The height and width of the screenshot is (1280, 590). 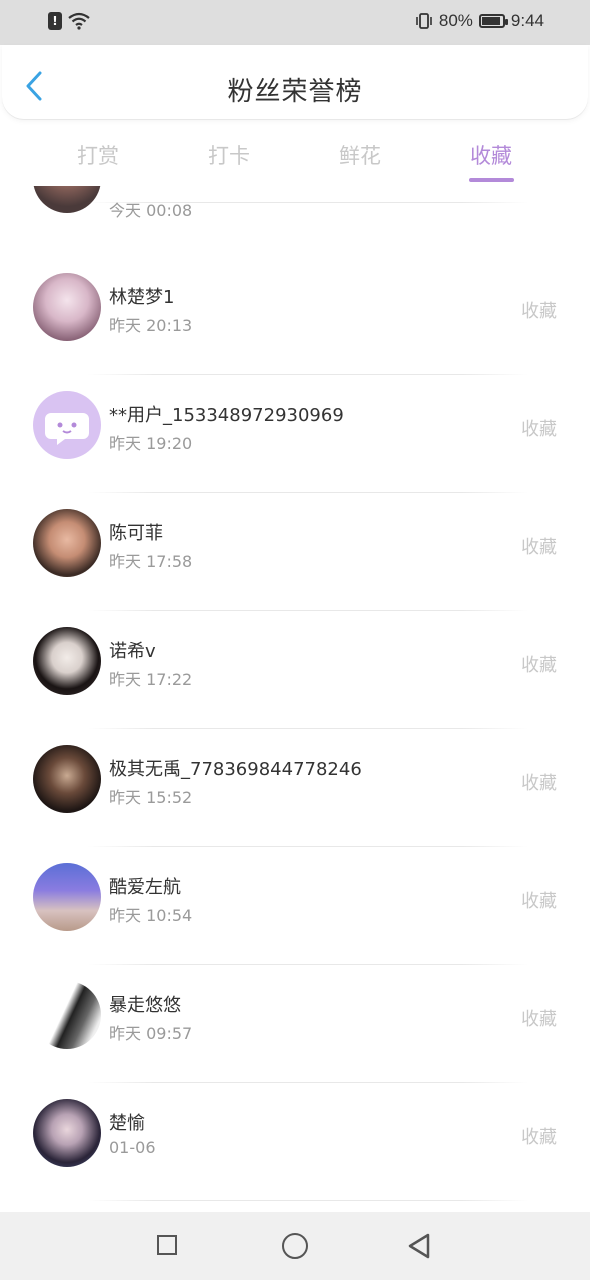 What do you see at coordinates (55, 21) in the screenshot?
I see `alert-icon: !` at bounding box center [55, 21].